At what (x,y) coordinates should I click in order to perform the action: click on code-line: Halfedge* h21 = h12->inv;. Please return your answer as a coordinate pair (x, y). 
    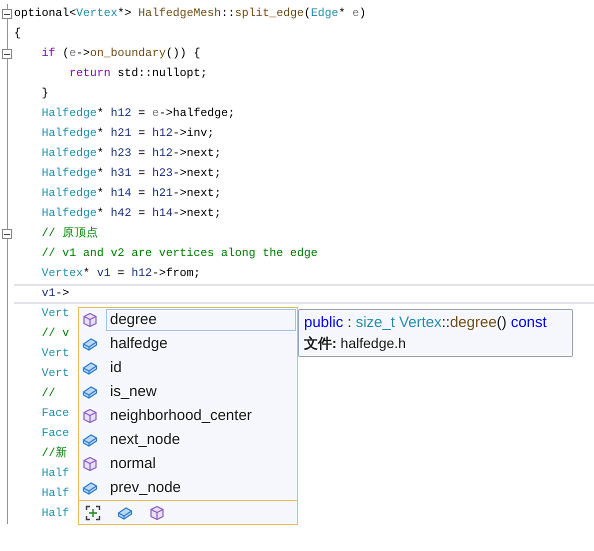
    Looking at the image, I should click on (127, 134).